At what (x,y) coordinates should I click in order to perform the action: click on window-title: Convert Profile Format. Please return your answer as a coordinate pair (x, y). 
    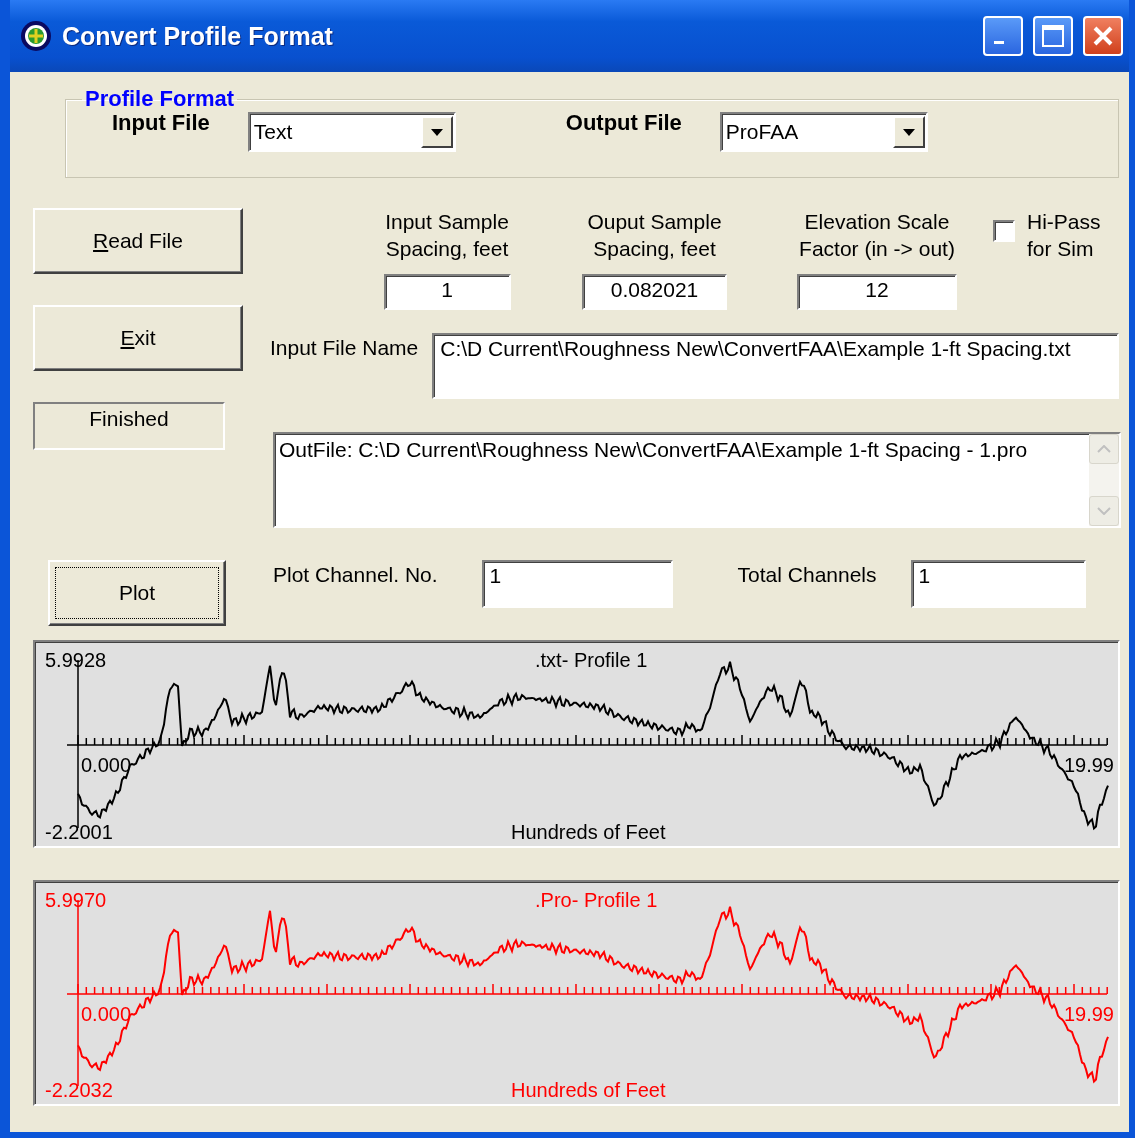
    Looking at the image, I should click on (198, 36).